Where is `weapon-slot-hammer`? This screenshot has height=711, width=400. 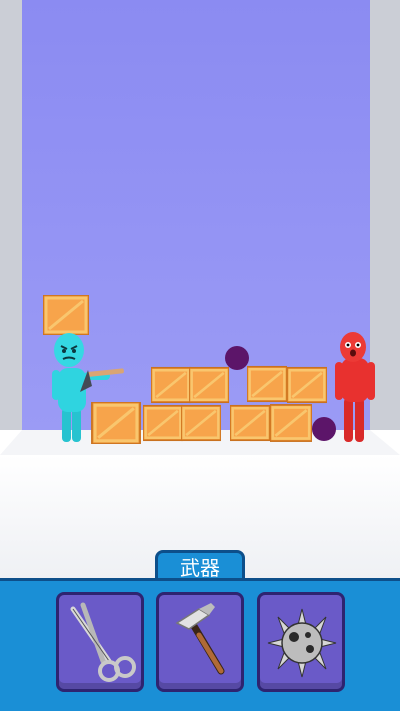
weapon-slot-hammer is located at coordinates (200, 642).